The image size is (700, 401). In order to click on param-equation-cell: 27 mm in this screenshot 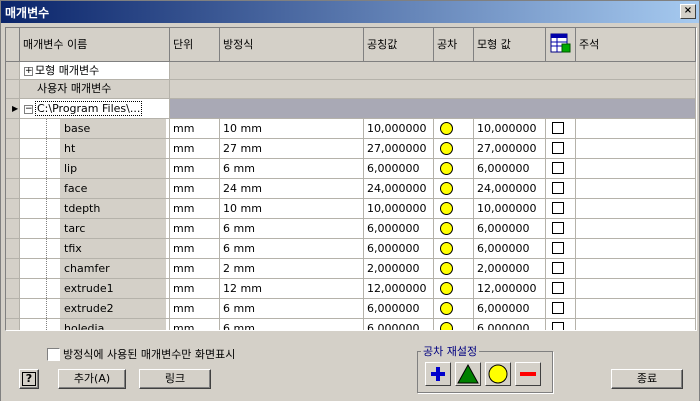, I will do `click(292, 149)`.